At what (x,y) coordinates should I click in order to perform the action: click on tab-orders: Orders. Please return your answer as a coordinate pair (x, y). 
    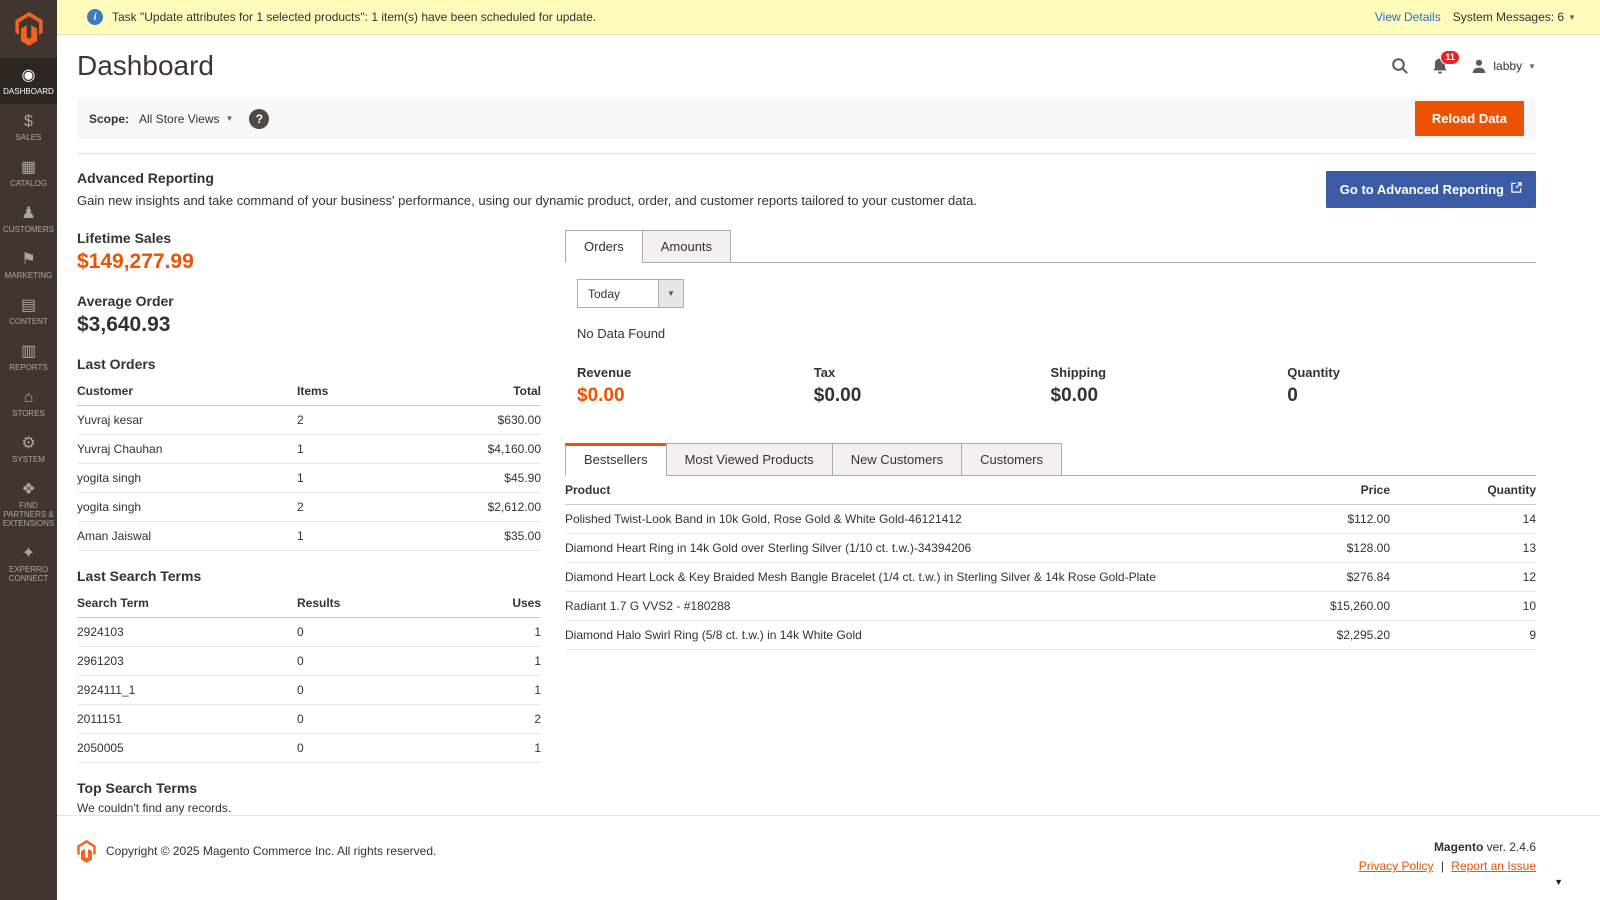
    Looking at the image, I should click on (604, 246).